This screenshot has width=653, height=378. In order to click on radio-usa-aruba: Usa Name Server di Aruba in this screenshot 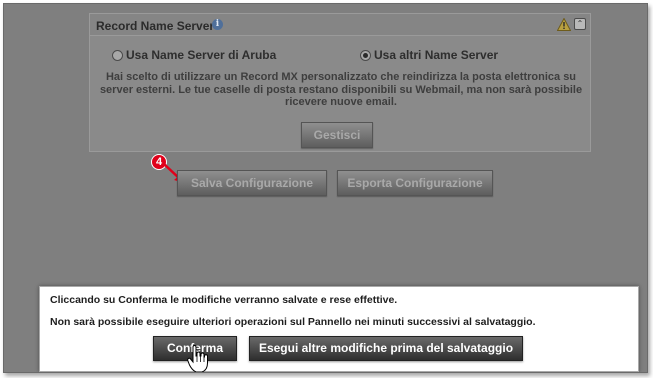, I will do `click(194, 55)`.